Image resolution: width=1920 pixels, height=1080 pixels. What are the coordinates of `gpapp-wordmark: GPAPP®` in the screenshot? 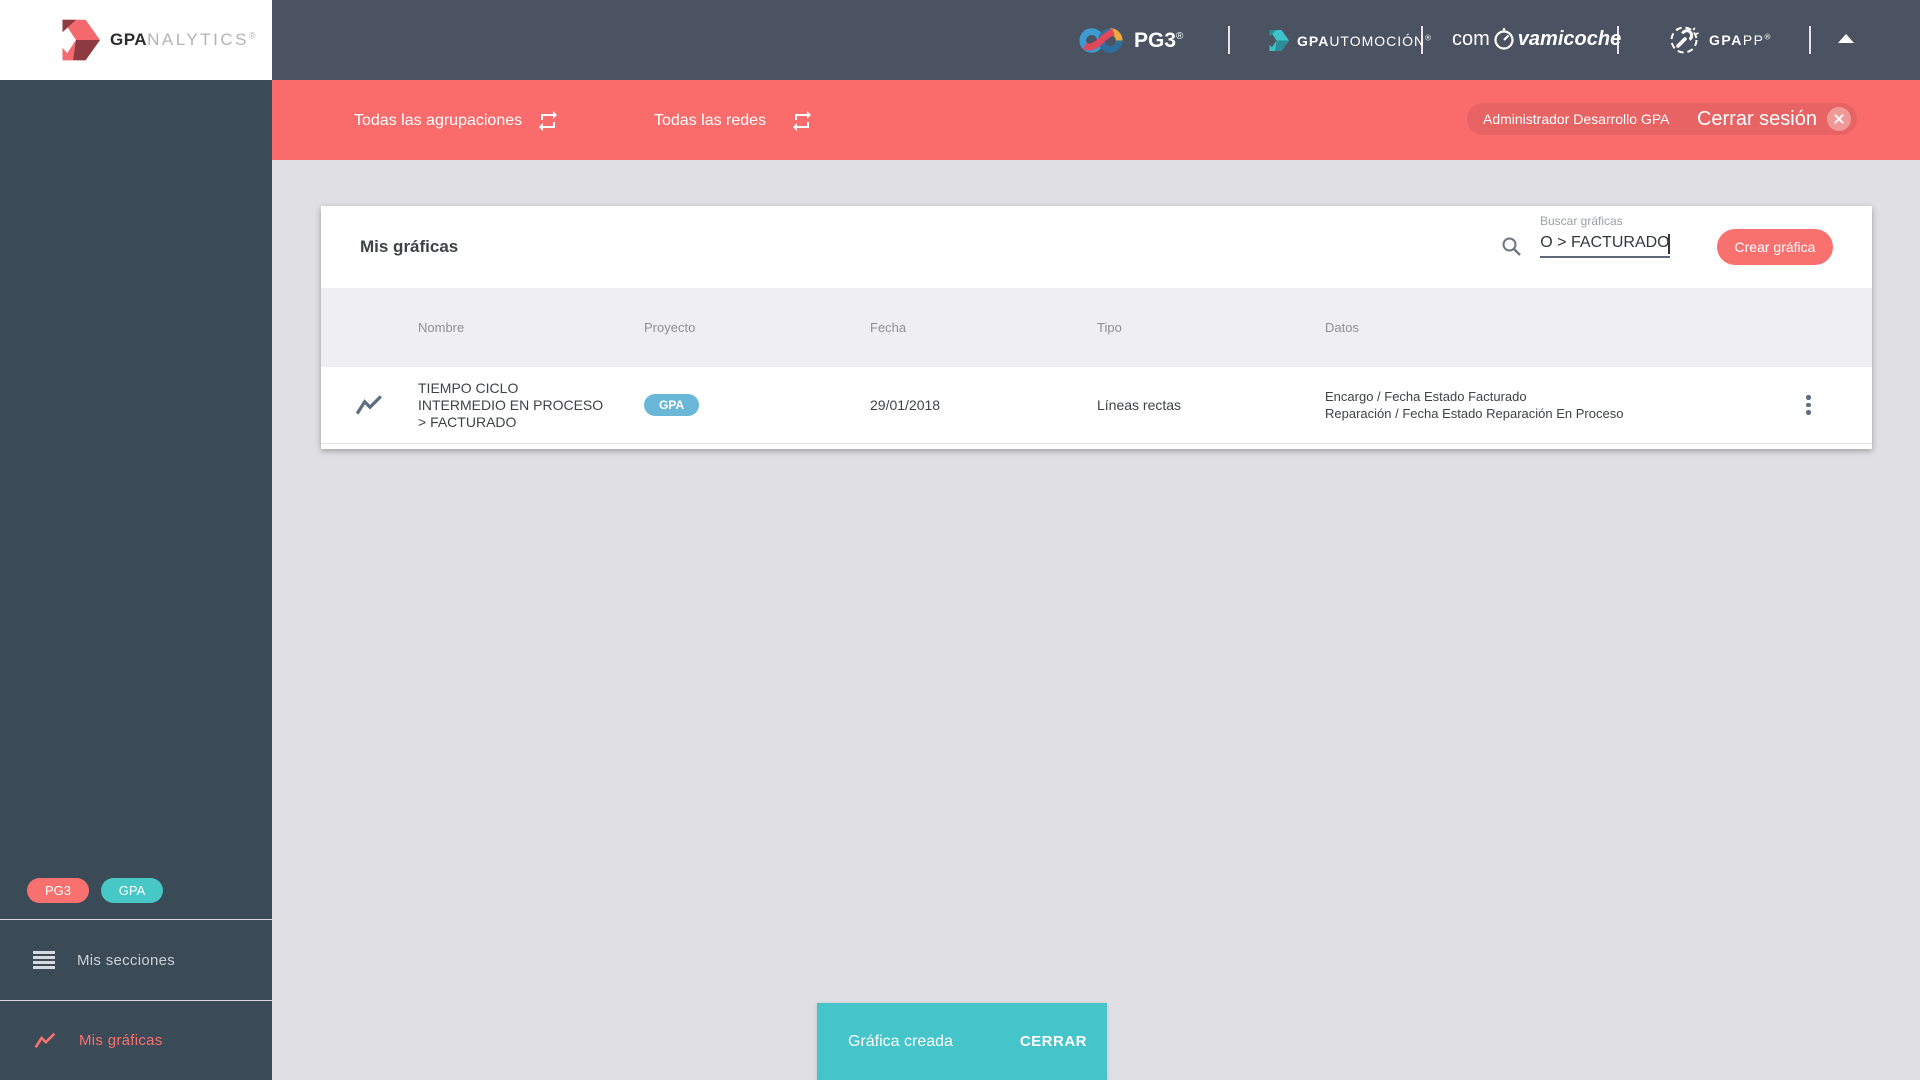 It's located at (1740, 39).